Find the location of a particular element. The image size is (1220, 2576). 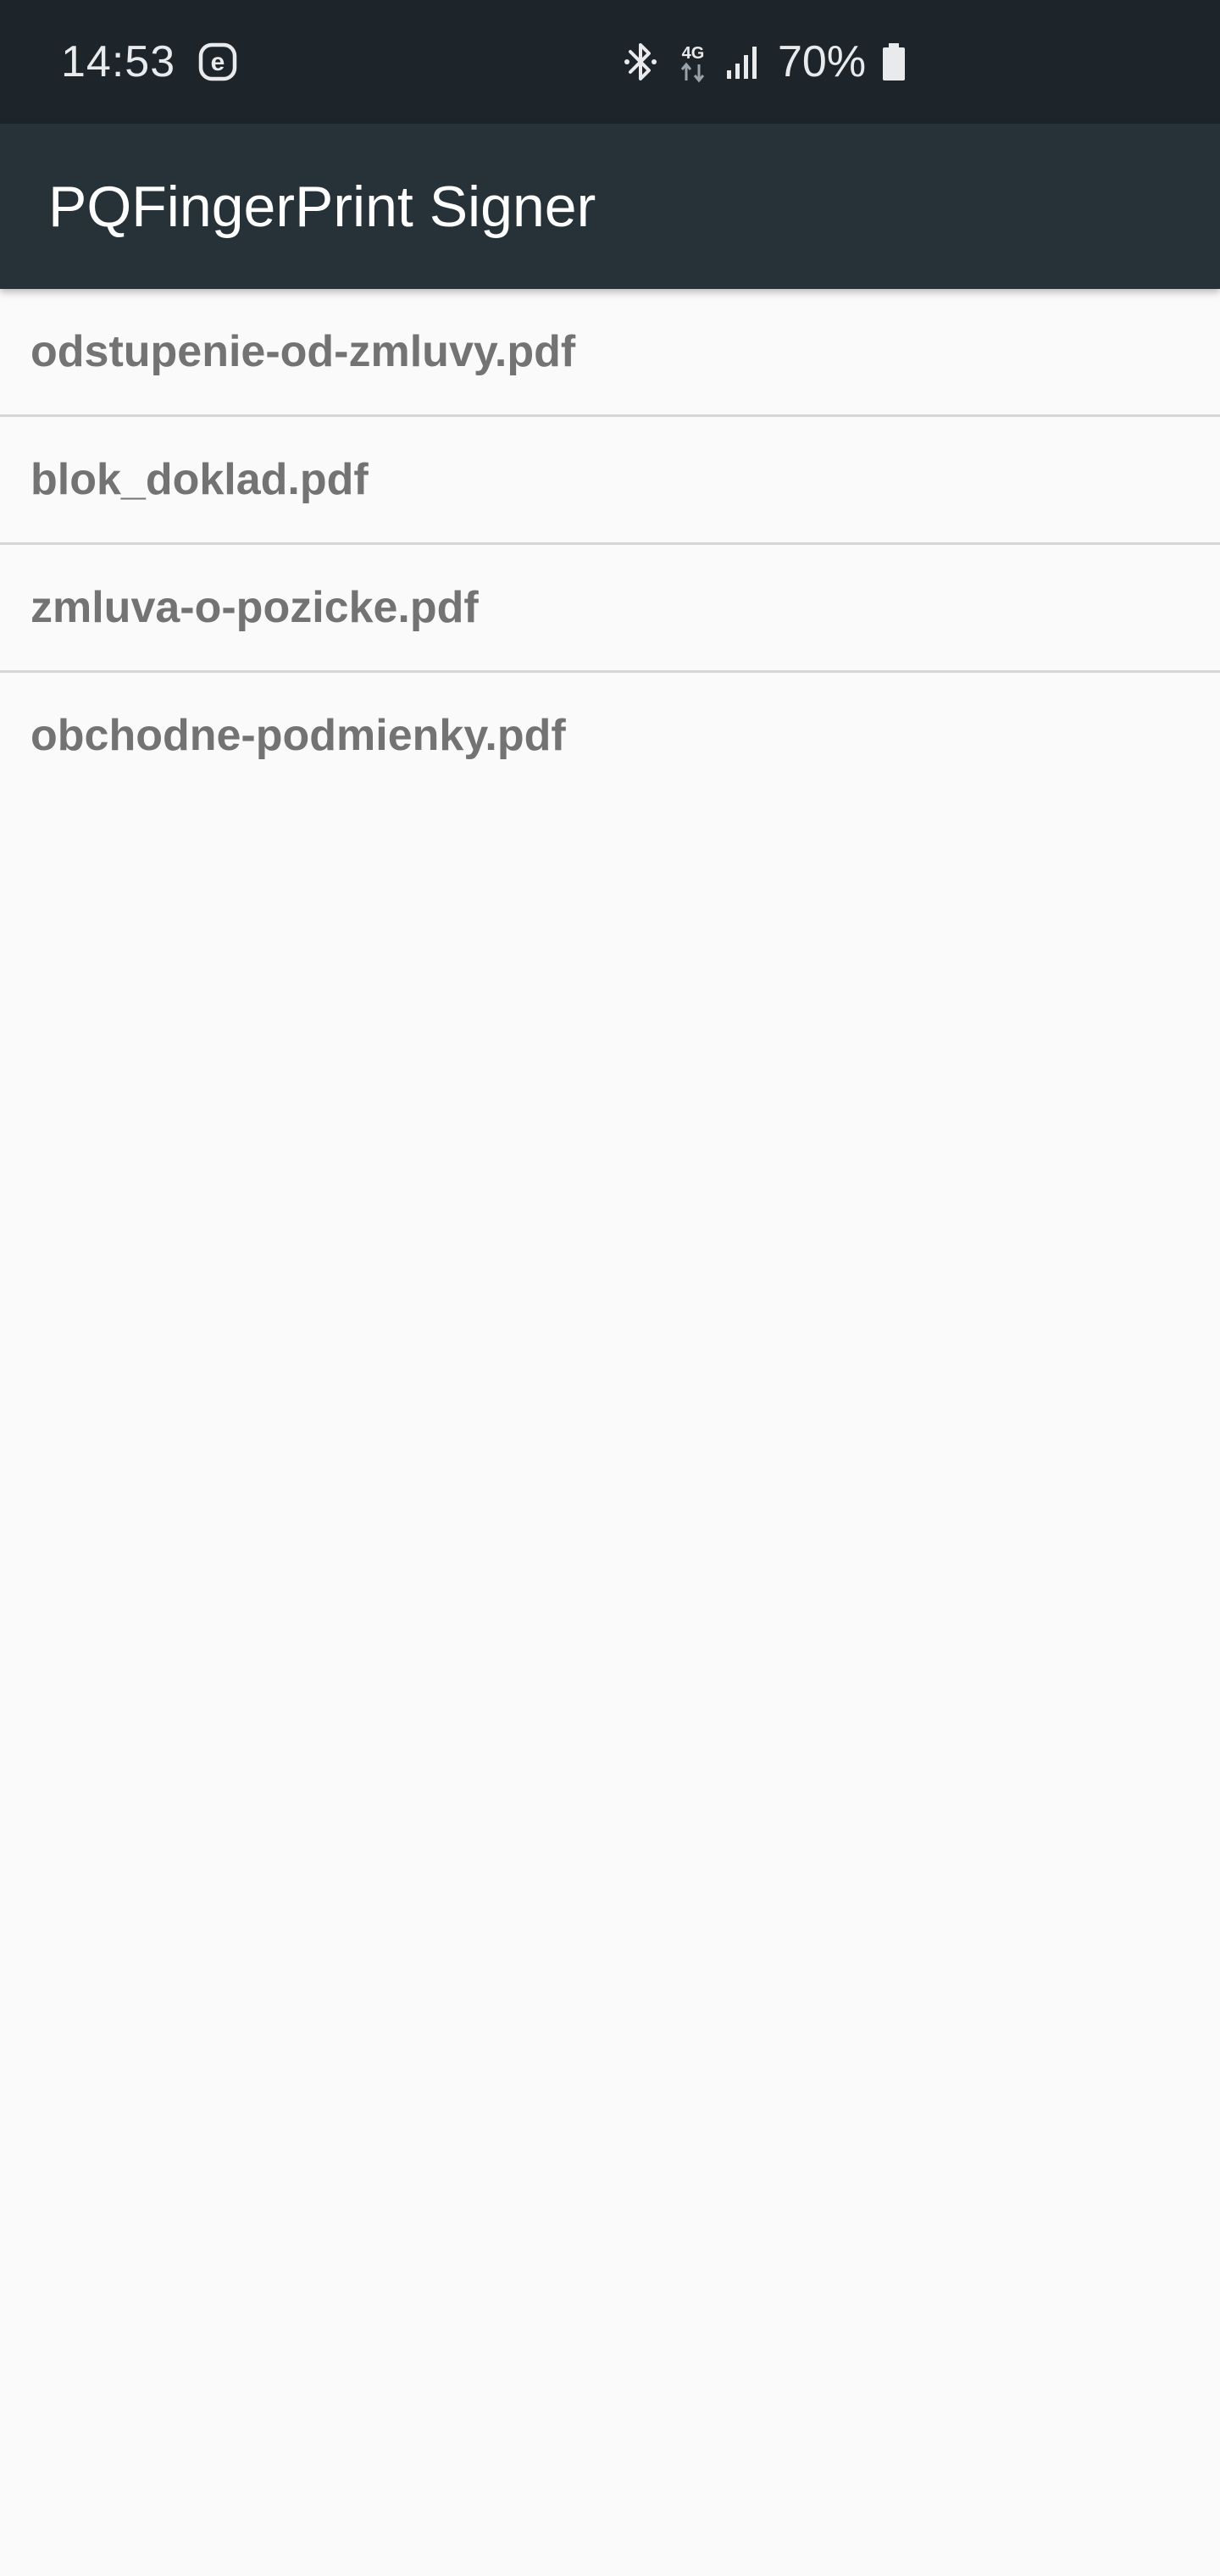

battery-icon is located at coordinates (894, 62).